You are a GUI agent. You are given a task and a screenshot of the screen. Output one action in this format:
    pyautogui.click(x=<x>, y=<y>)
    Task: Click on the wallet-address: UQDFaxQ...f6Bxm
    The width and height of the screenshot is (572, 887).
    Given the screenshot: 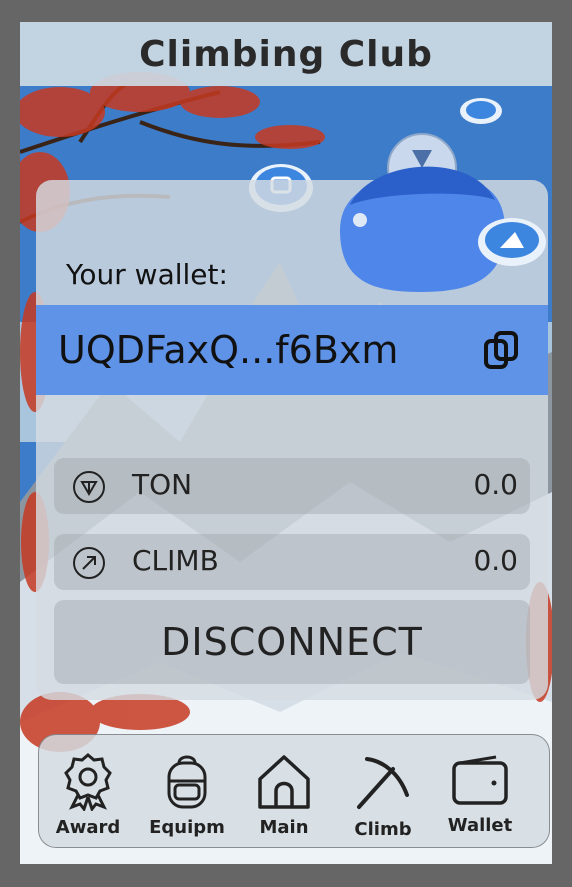 What is the action you would take?
    pyautogui.click(x=228, y=350)
    